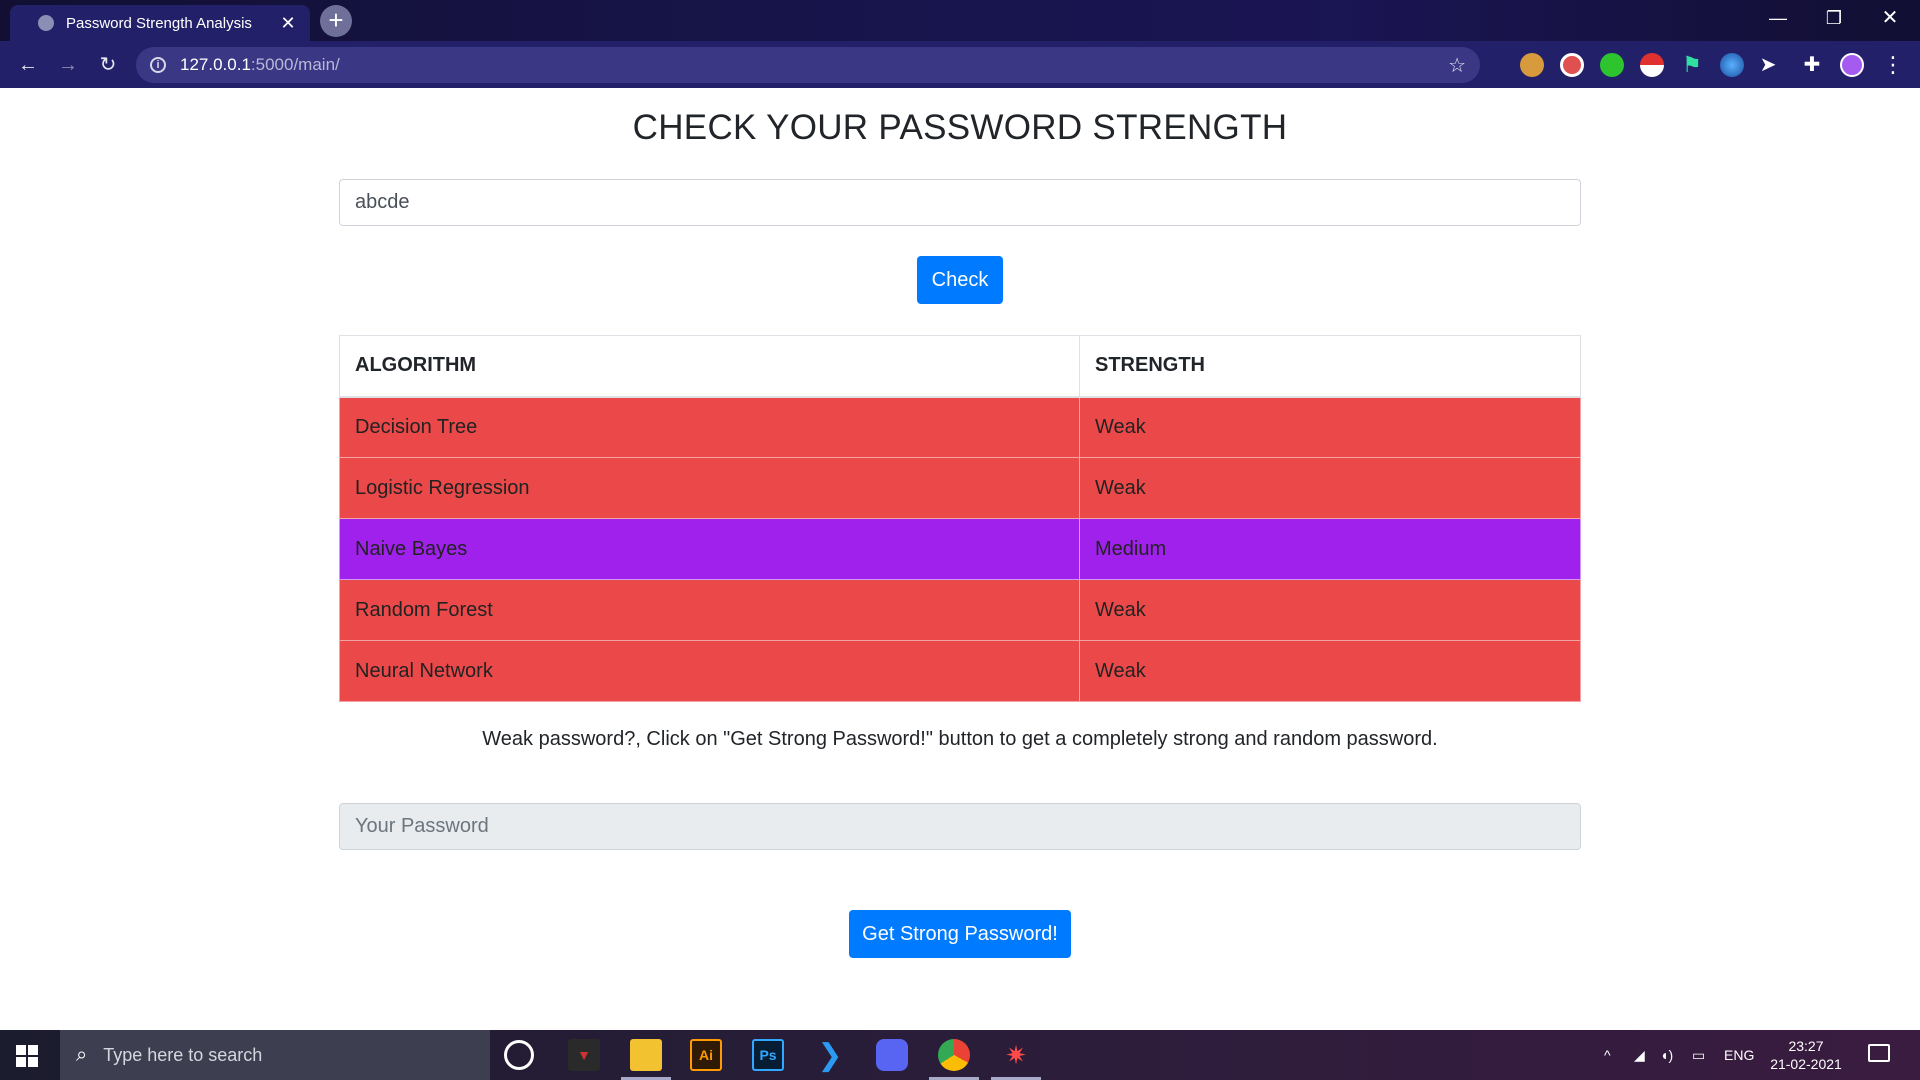  What do you see at coordinates (1698, 1055) in the screenshot?
I see `battery-icon: ▭` at bounding box center [1698, 1055].